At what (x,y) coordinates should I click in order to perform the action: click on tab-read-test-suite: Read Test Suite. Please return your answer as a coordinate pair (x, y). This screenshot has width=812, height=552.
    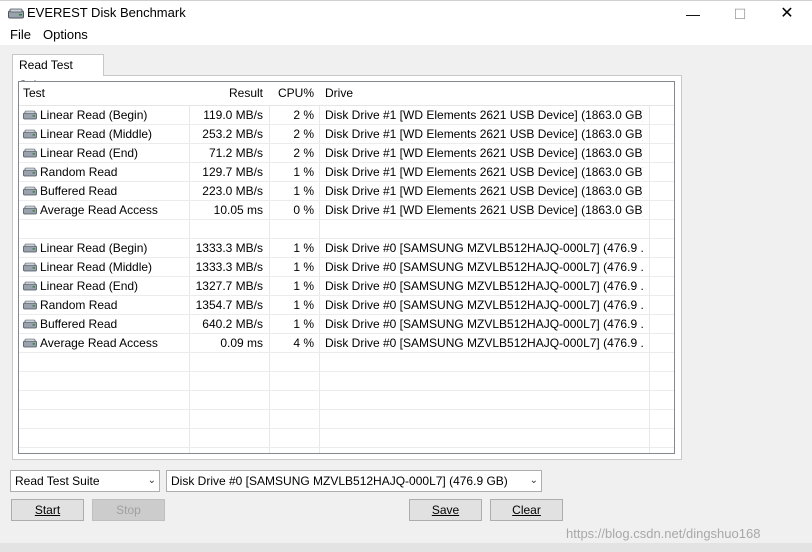
    Looking at the image, I should click on (58, 73).